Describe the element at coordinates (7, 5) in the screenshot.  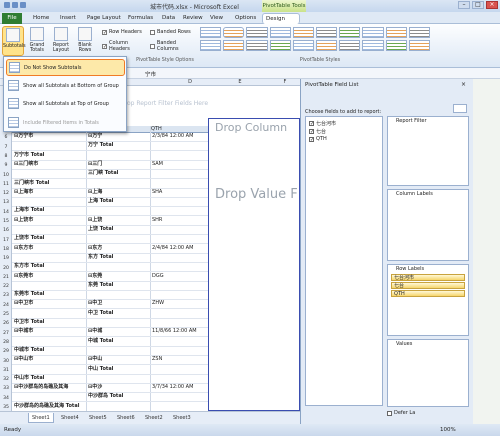
I see `save-icon` at that location.